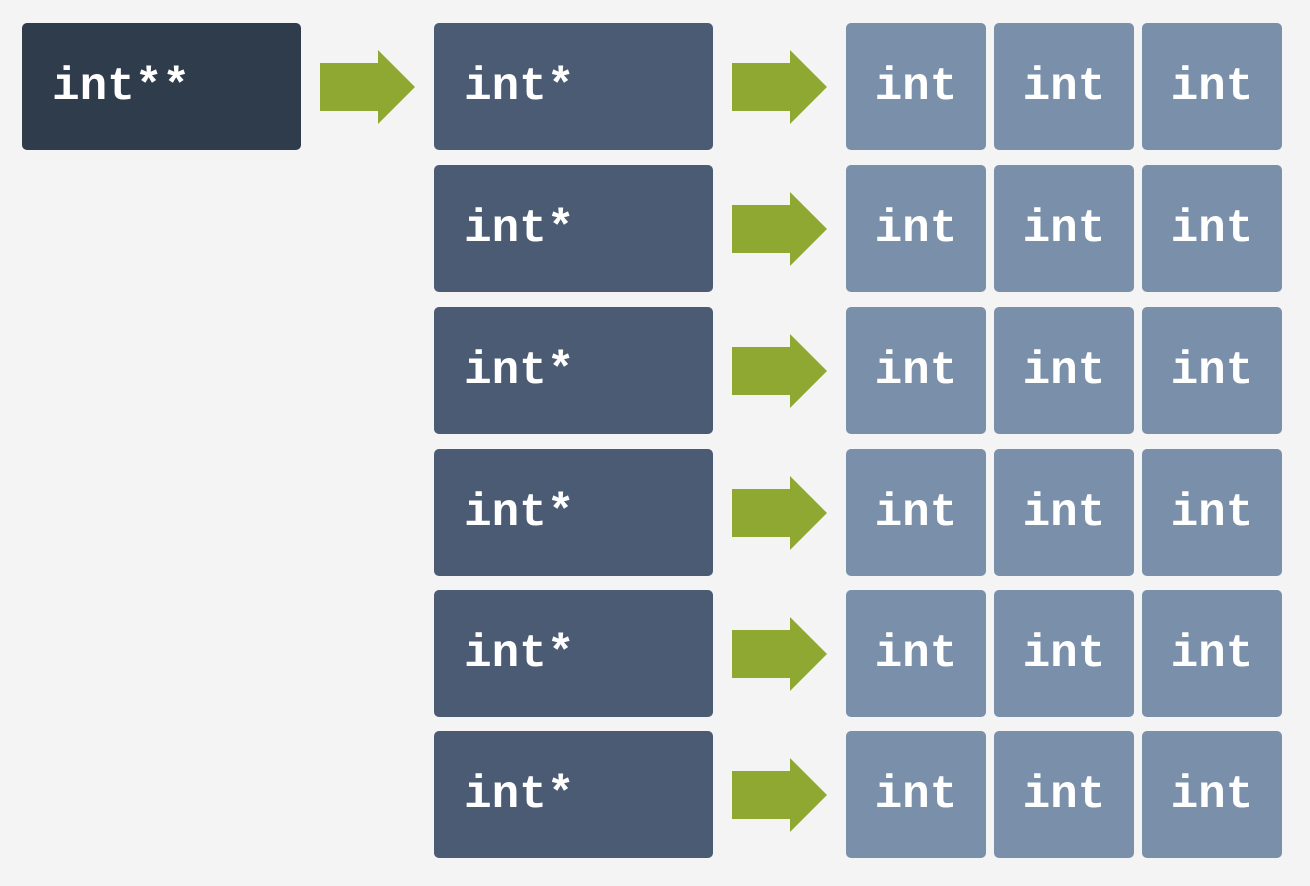 Image resolution: width=1310 pixels, height=886 pixels. Describe the element at coordinates (121, 86) in the screenshot. I see `double-pointer-label: int**` at that location.